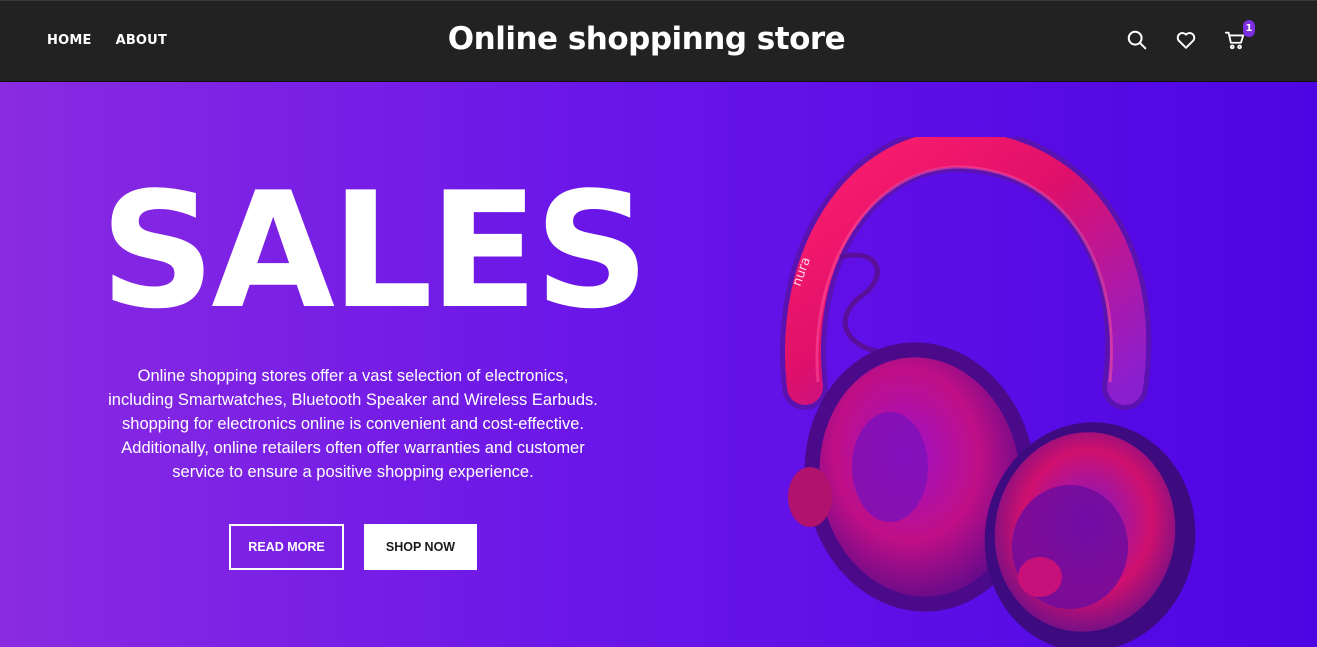 The width and height of the screenshot is (1317, 647). Describe the element at coordinates (375, 250) in the screenshot. I see `hero-title: SALES` at that location.